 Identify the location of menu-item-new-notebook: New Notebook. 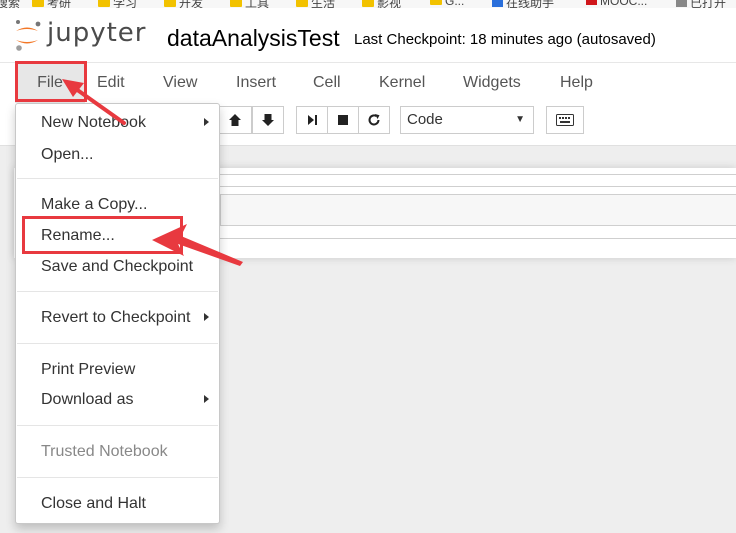
(93, 123).